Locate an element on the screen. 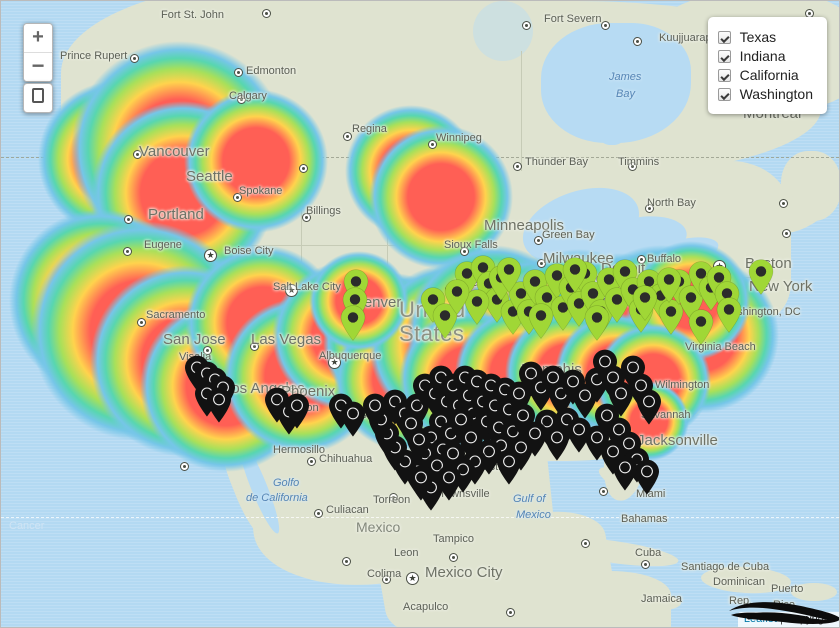 This screenshot has height=628, width=840. fullscreen-button is located at coordinates (38, 98).